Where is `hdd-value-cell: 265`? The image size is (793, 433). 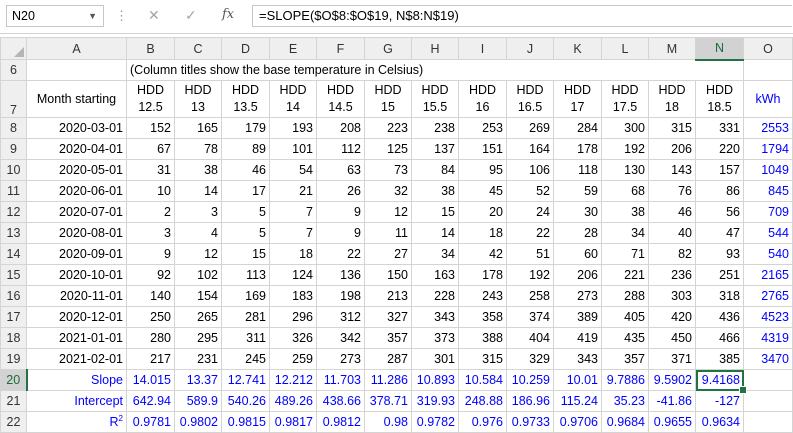 hdd-value-cell: 265 is located at coordinates (198, 317).